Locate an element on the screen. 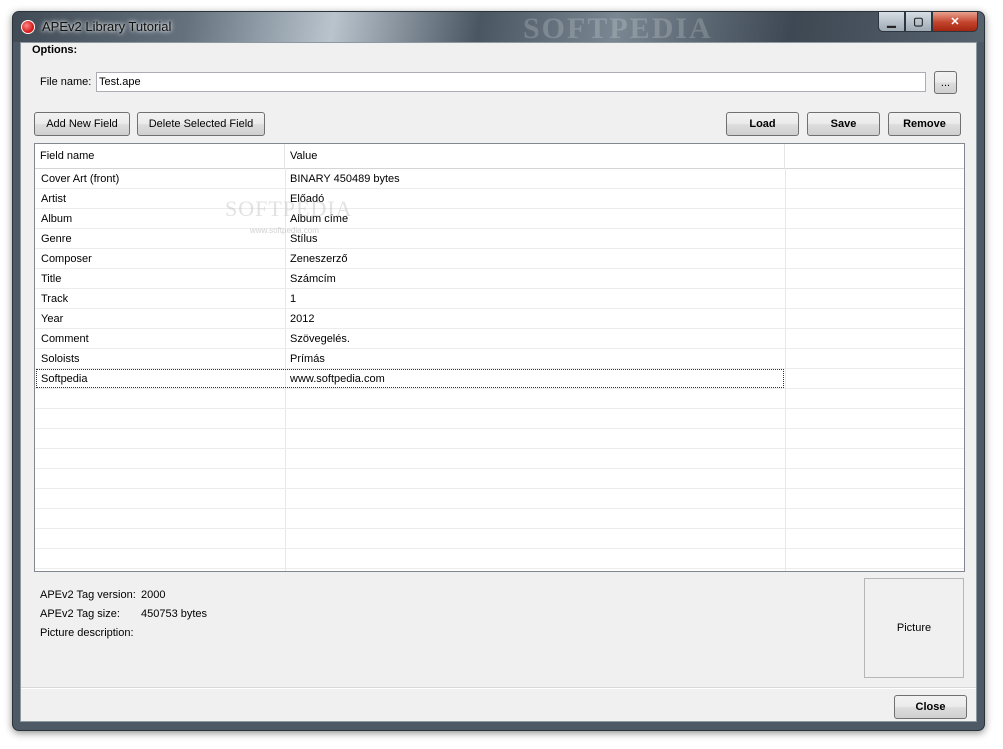 Image resolution: width=1003 pixels, height=749 pixels. table-row: Cover Art (front) BINARY 450489 bytes is located at coordinates (499, 179).